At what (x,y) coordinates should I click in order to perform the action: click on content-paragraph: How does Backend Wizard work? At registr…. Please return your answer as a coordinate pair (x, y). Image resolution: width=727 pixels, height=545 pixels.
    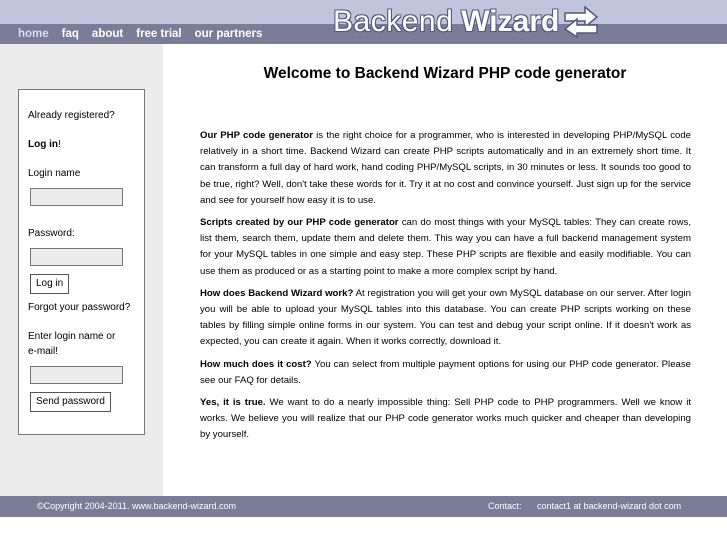
    Looking at the image, I should click on (445, 318).